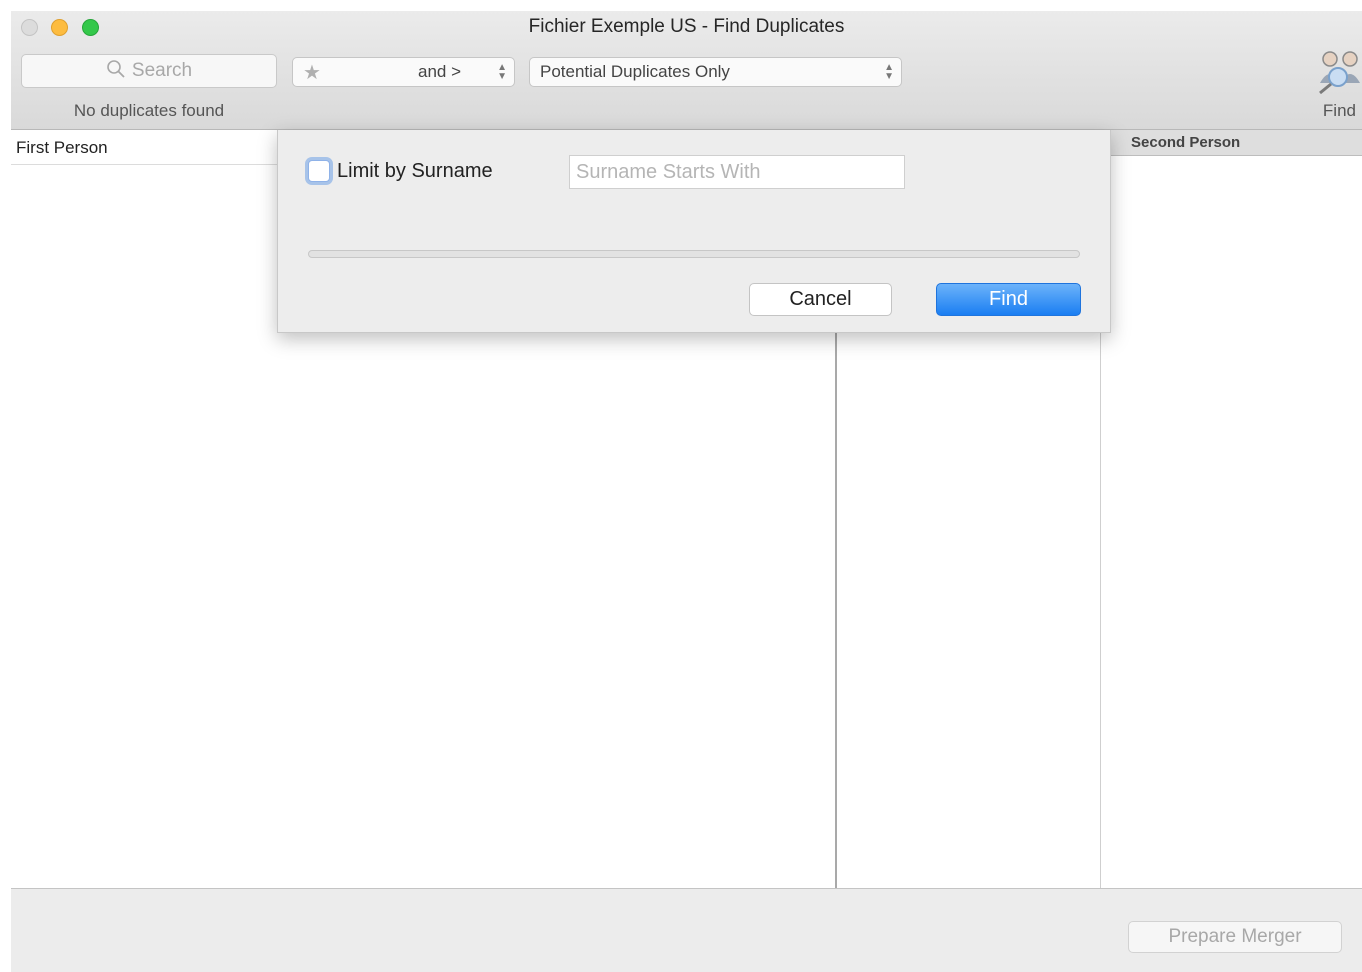 The width and height of the screenshot is (1362, 972). I want to click on star-icon: ★, so click(312, 72).